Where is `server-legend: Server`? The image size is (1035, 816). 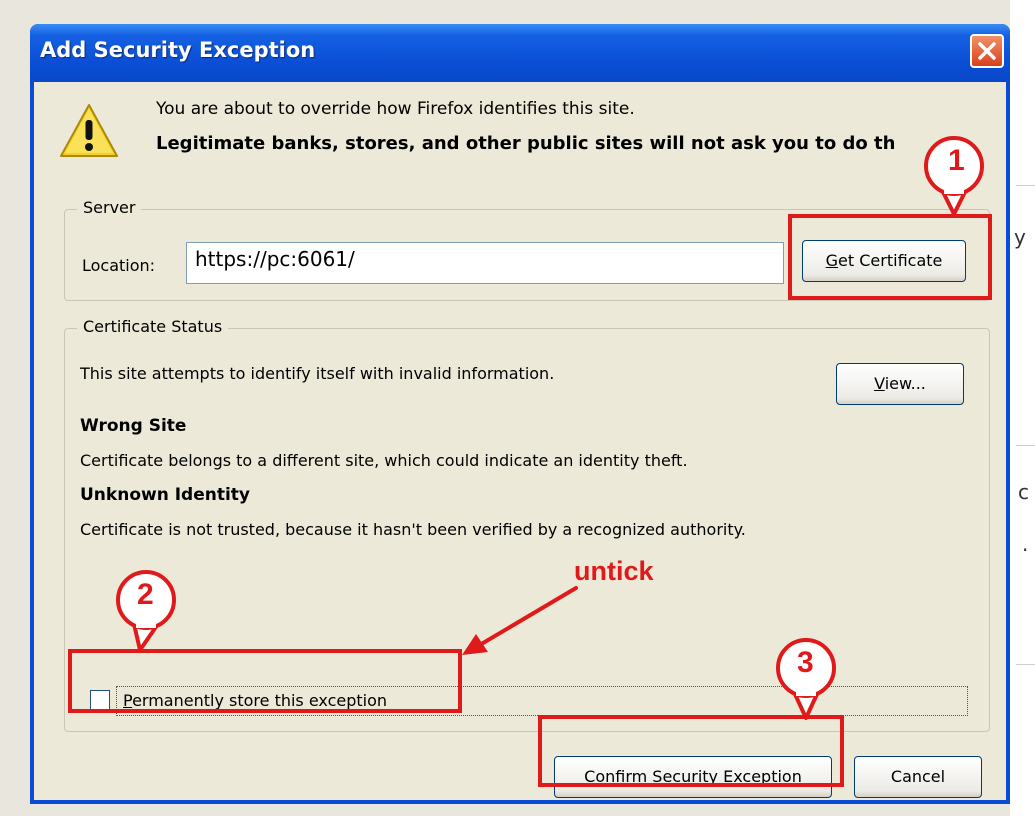
server-legend: Server is located at coordinates (109, 207).